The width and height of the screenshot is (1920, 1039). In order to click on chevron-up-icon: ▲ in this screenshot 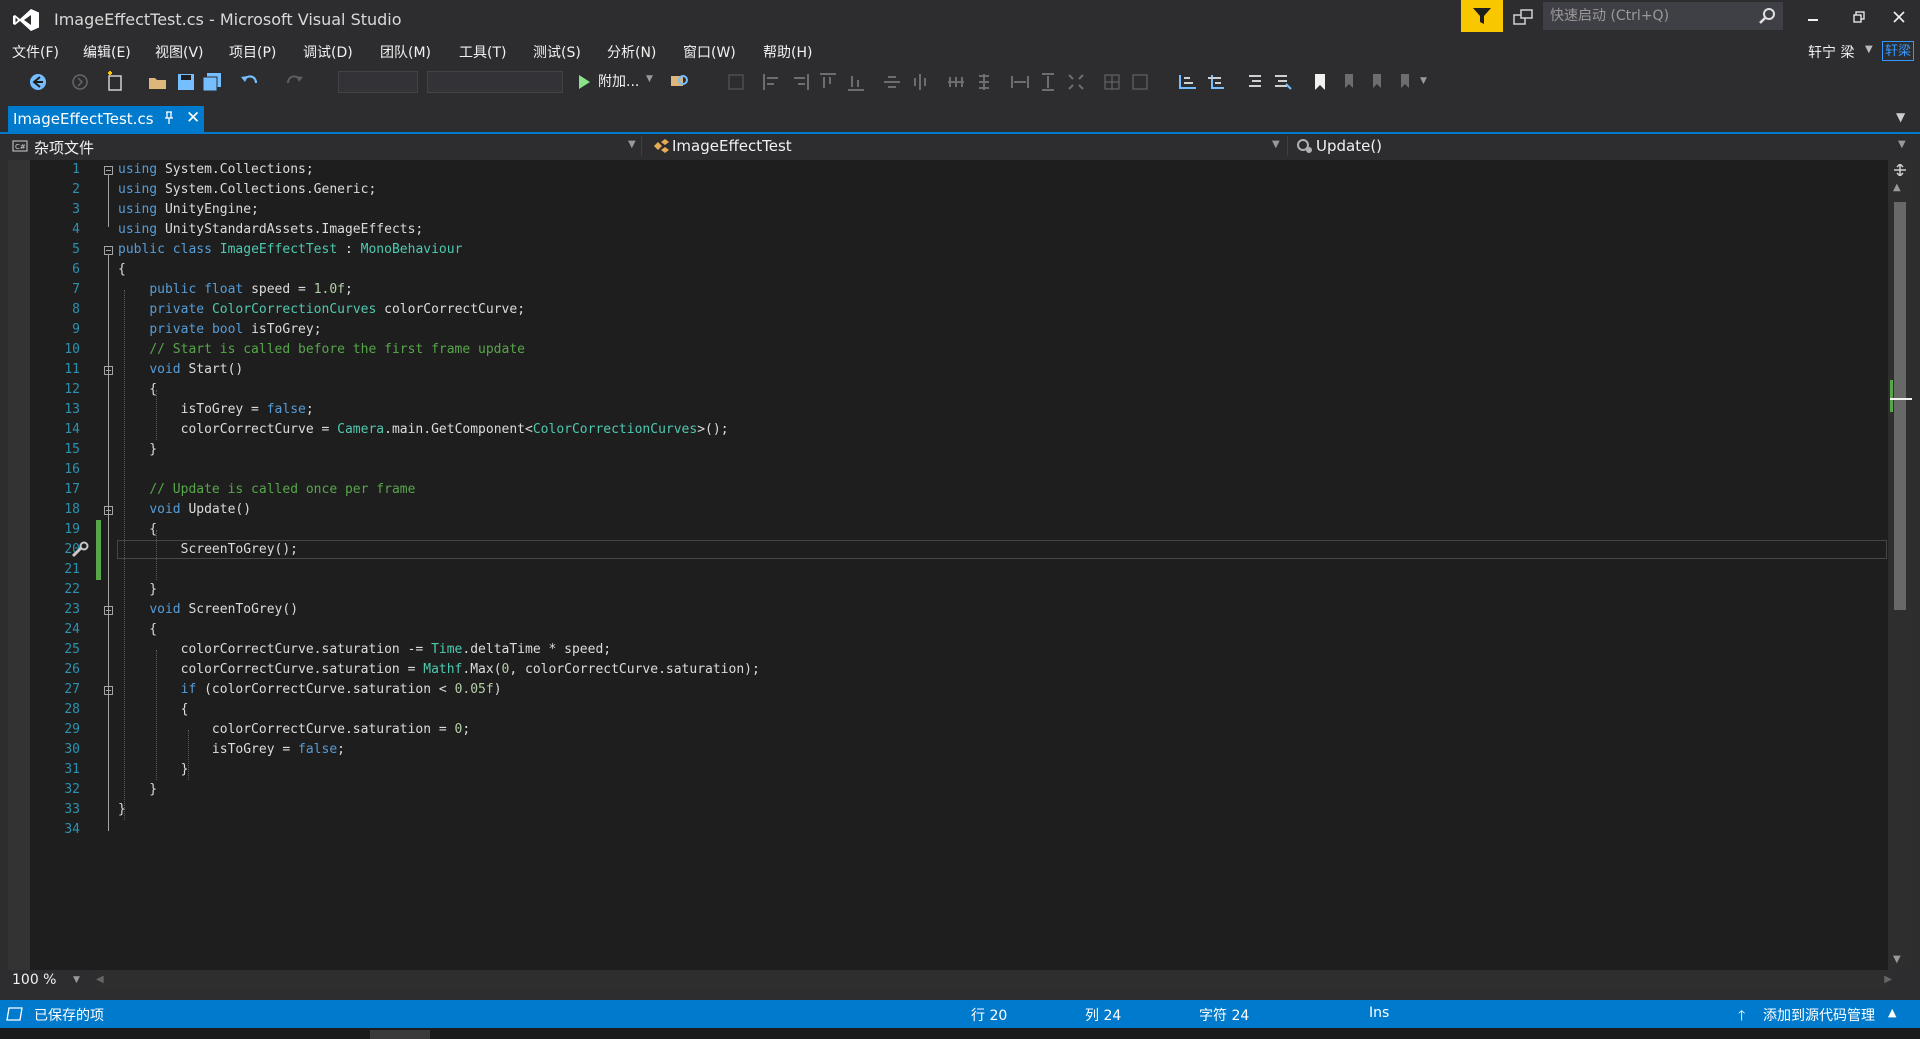, I will do `click(1892, 1012)`.